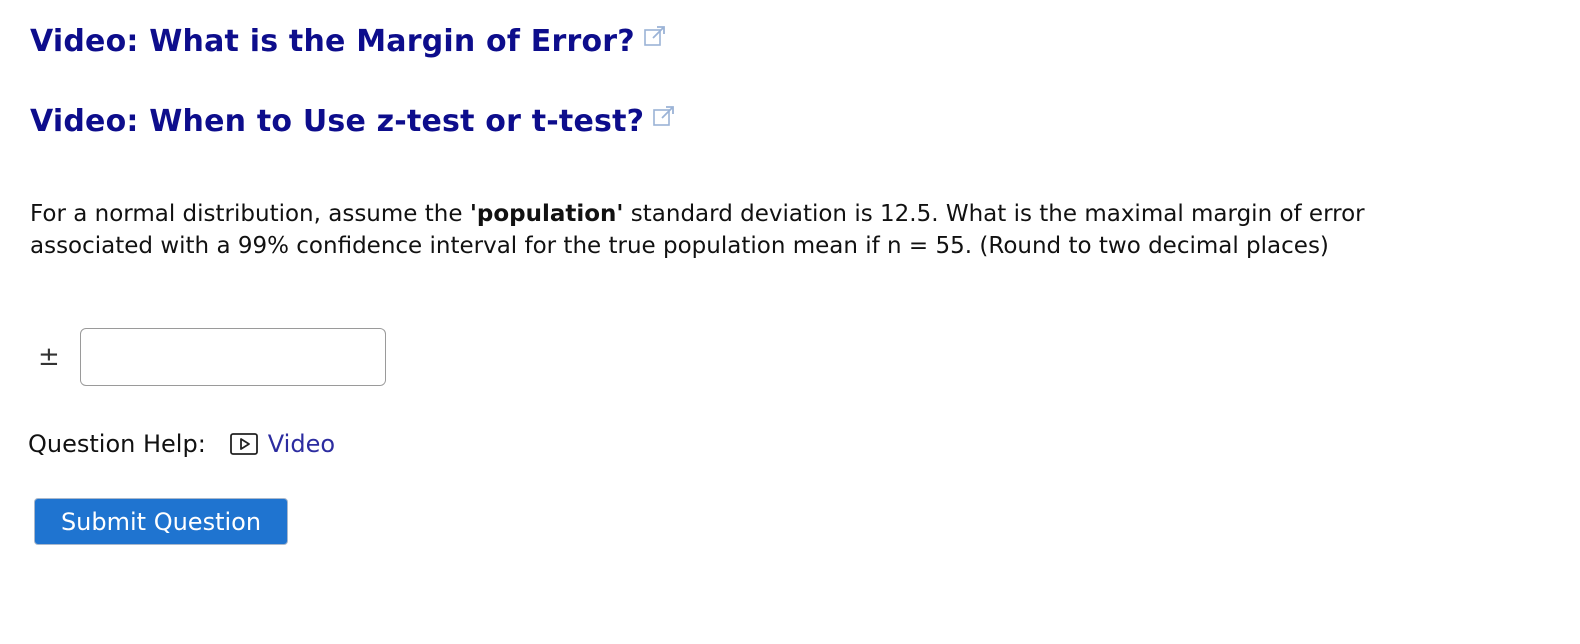 This screenshot has width=1580, height=644. I want to click on video-link-row-z-or-t-test: Video: When to Use z-test or t-test?, so click(353, 121).